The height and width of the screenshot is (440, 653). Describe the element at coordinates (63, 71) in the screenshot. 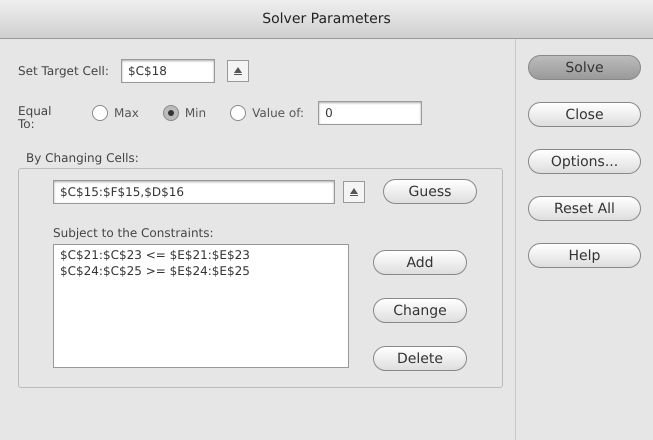

I see `field-label: Set Target Cell:` at that location.